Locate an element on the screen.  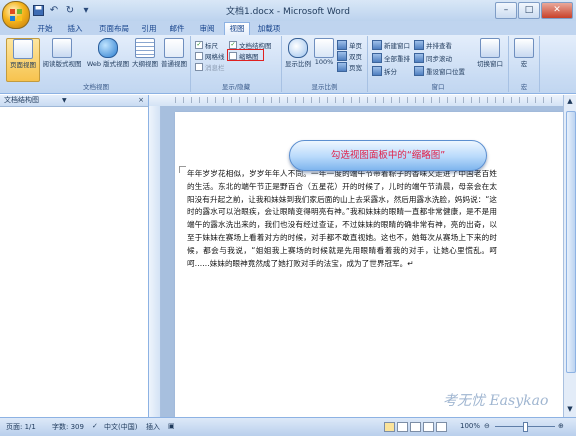
margin-corner-mark is located at coordinates (182, 169).